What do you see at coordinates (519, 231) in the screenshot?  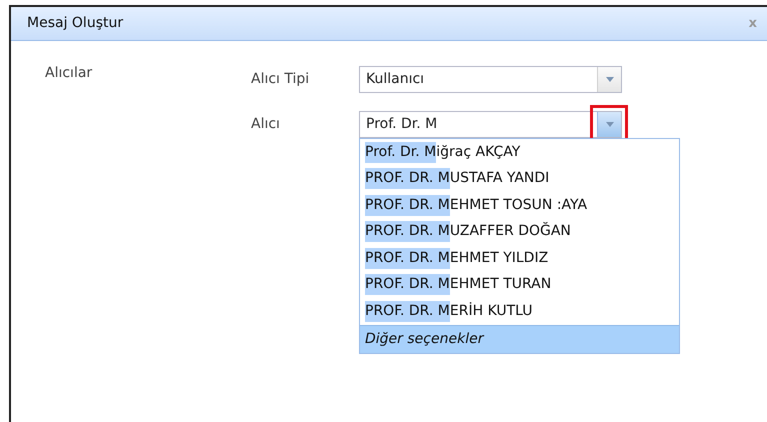 I see `list-item: PROF. DR. MUZAFFER DOĞAN` at bounding box center [519, 231].